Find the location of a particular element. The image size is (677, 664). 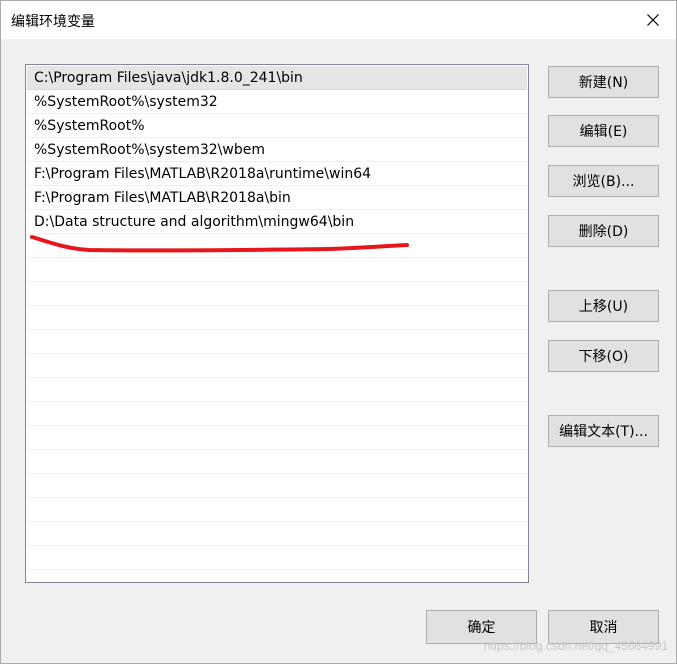

close-icon is located at coordinates (653, 20).